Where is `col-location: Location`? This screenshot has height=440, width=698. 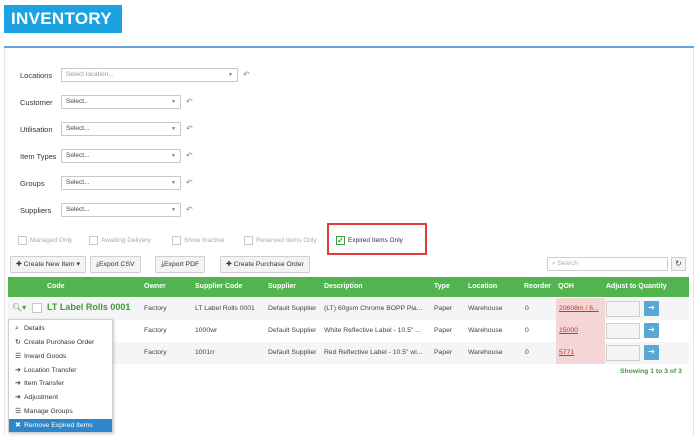 col-location: Location is located at coordinates (482, 286).